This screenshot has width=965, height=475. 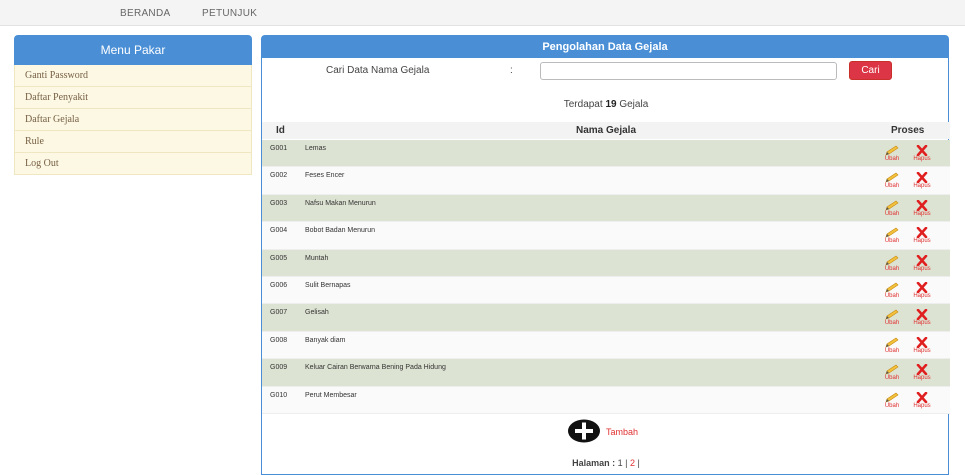 I want to click on cell-id: G003, so click(x=279, y=203).